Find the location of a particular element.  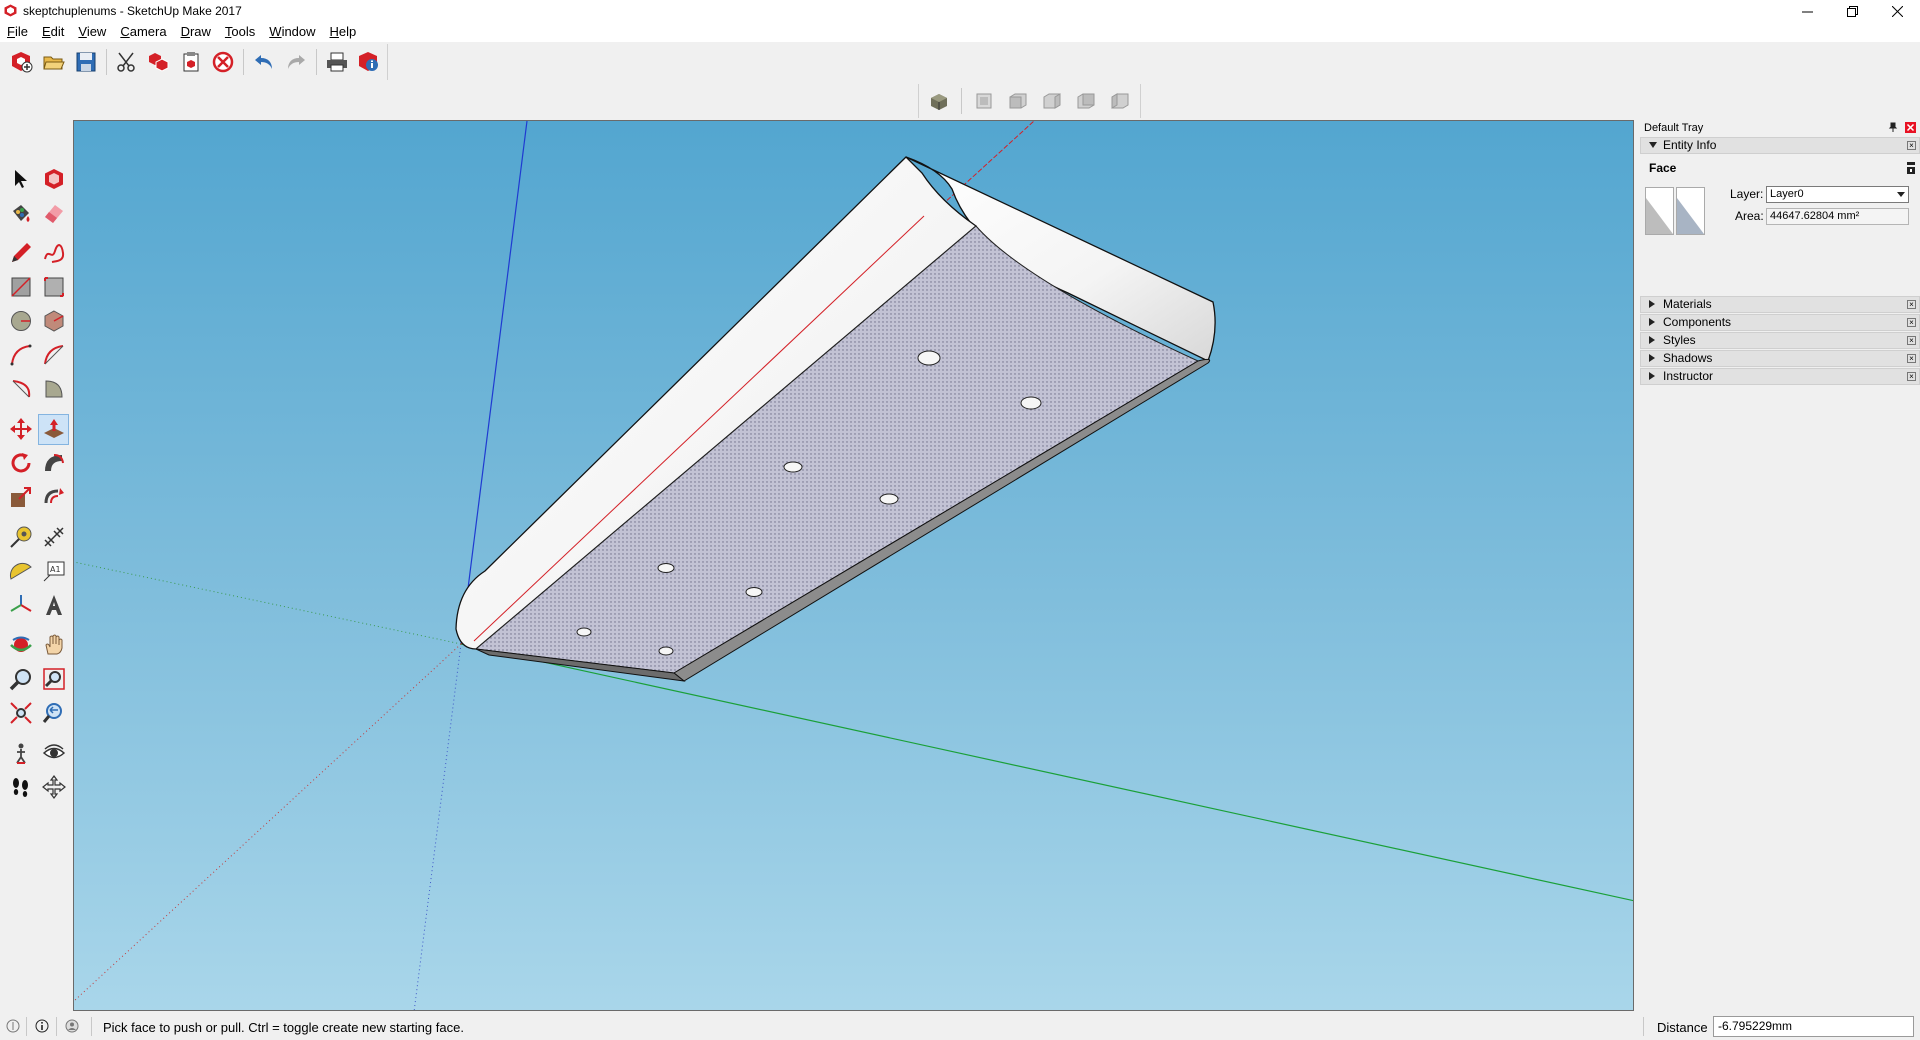

styles-header: Styles × is located at coordinates (1780, 340).